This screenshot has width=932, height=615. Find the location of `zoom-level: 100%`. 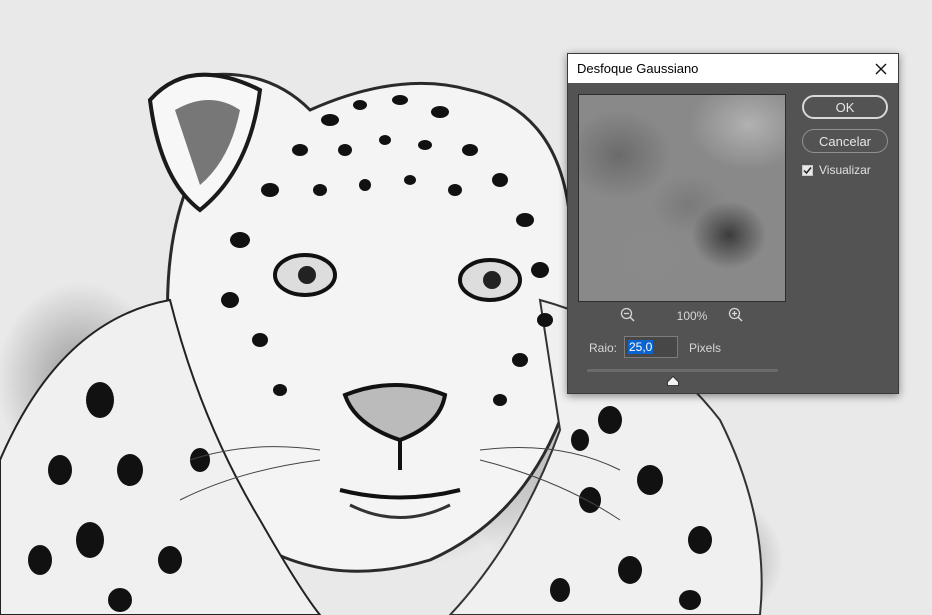

zoom-level: 100% is located at coordinates (692, 316).